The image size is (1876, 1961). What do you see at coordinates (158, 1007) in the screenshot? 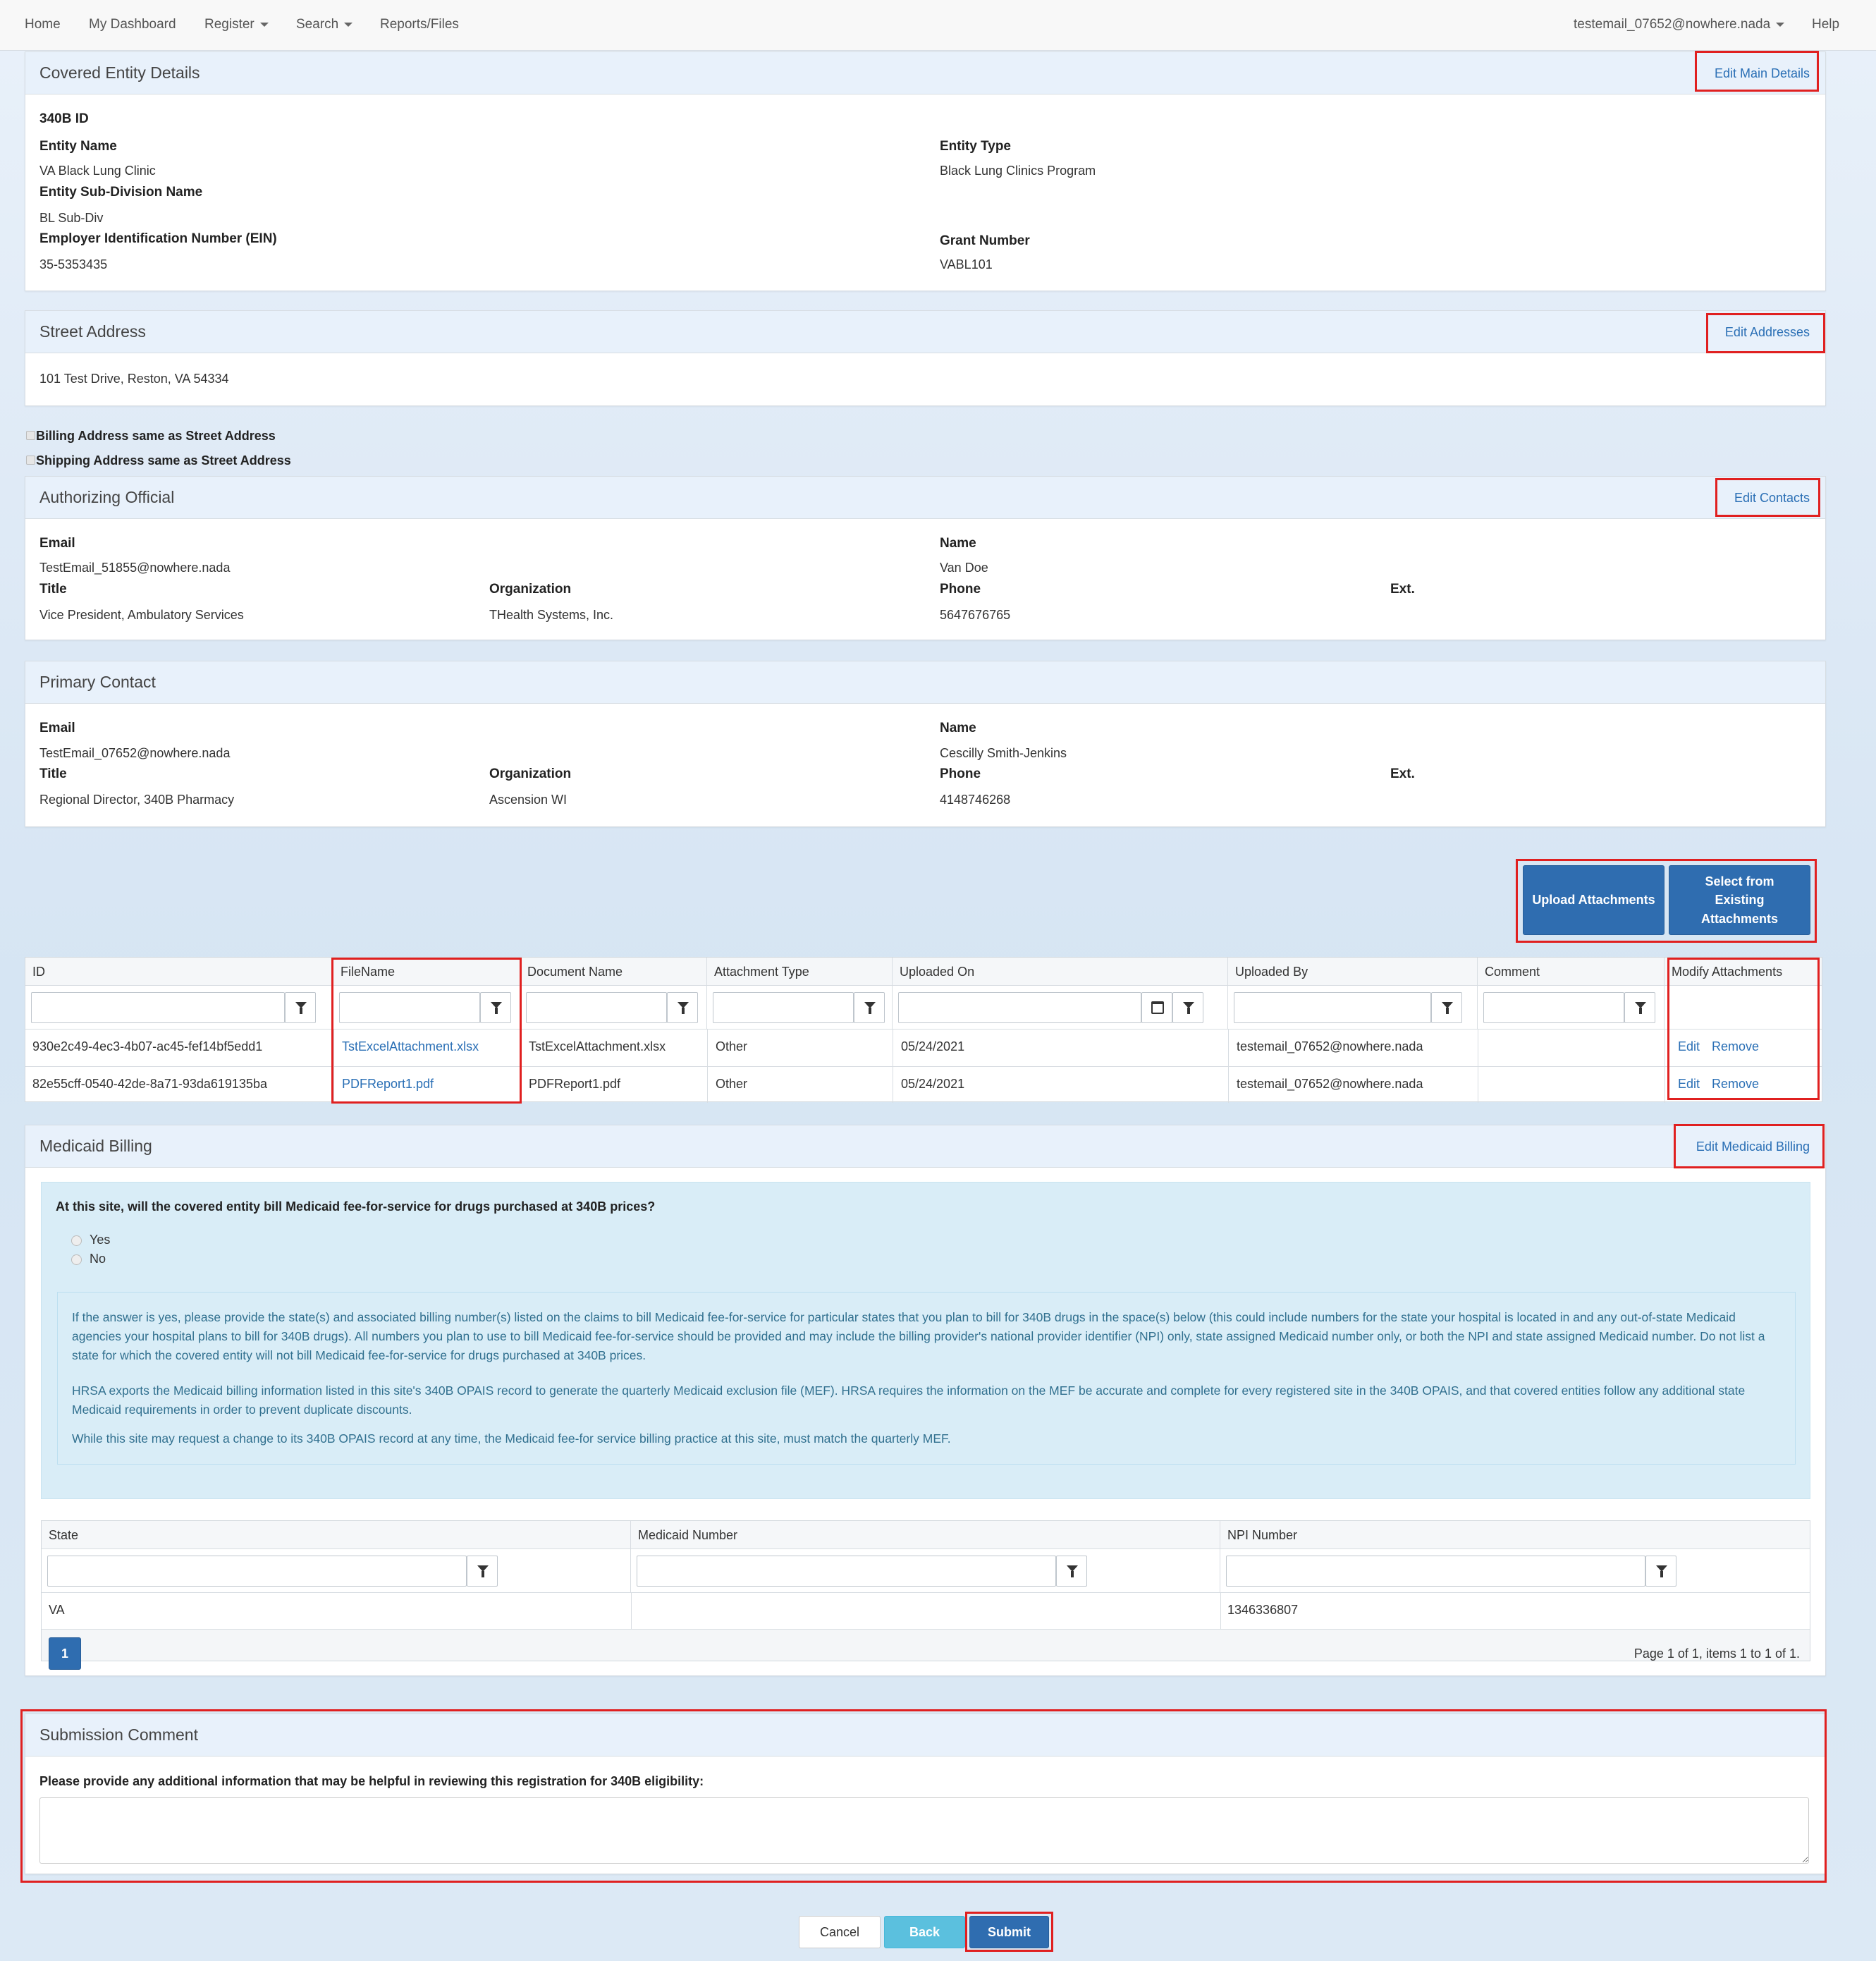
I see `filter-input-id` at bounding box center [158, 1007].